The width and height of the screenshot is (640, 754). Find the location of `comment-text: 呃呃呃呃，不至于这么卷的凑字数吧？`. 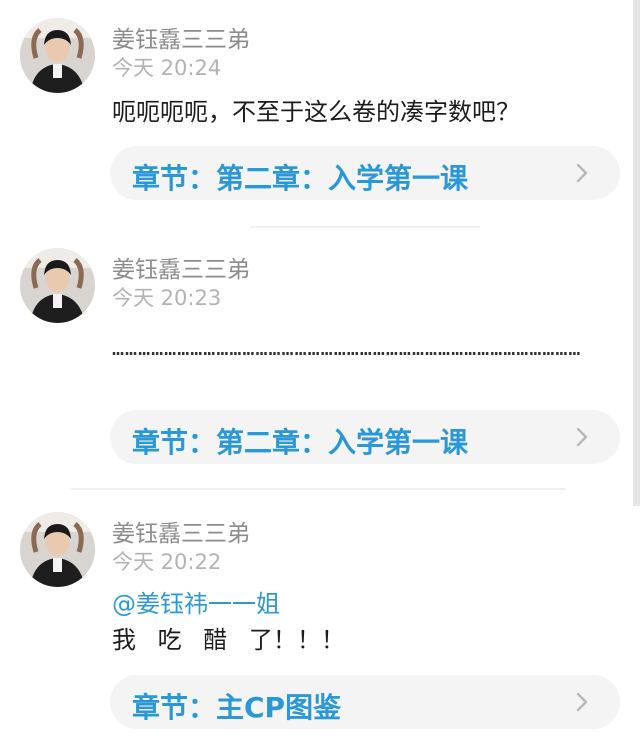

comment-text: 呃呃呃呃，不至于这么卷的凑字数吧？ is located at coordinates (316, 112).